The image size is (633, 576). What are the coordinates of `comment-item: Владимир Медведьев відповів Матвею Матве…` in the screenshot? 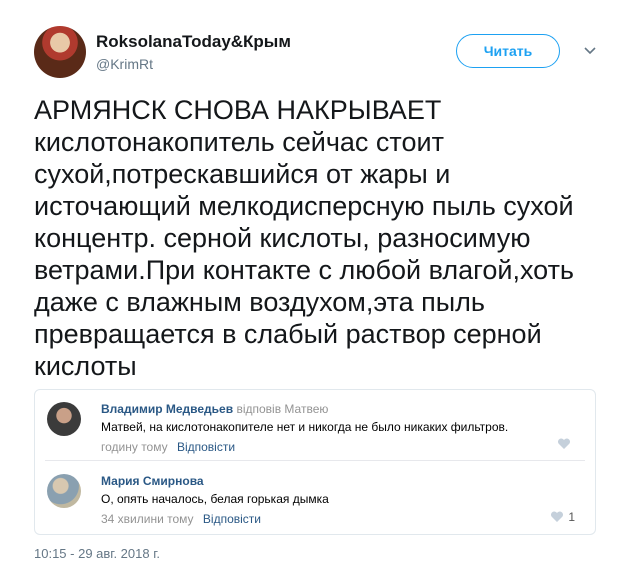 It's located at (315, 429).